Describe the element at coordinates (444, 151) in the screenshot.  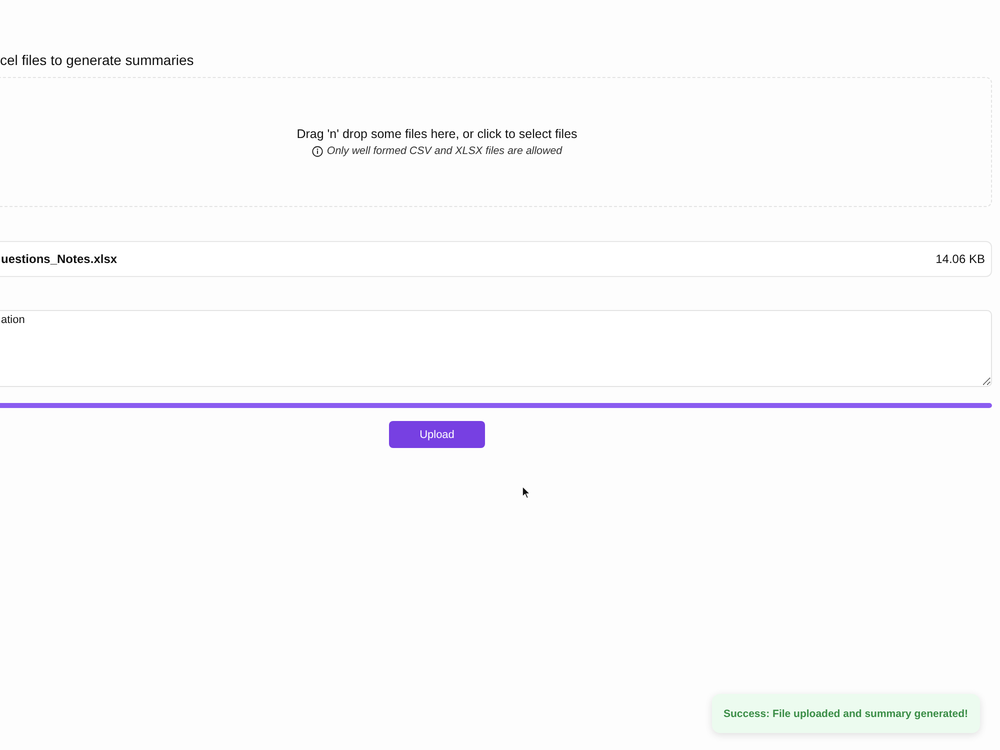
I see `dropzone-hint: Only well formed CSV and XLSX files are allowed` at that location.